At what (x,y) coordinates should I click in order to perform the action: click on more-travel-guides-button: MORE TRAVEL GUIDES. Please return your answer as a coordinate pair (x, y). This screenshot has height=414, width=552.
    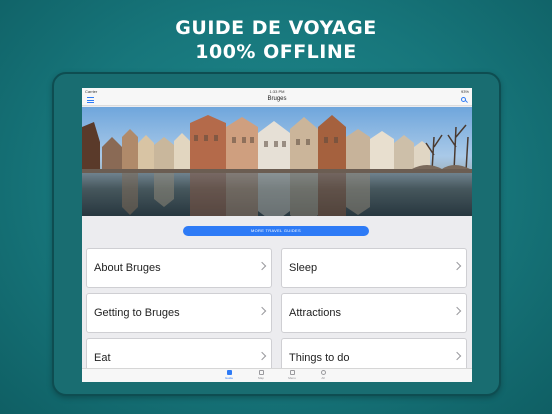
    Looking at the image, I should click on (276, 231).